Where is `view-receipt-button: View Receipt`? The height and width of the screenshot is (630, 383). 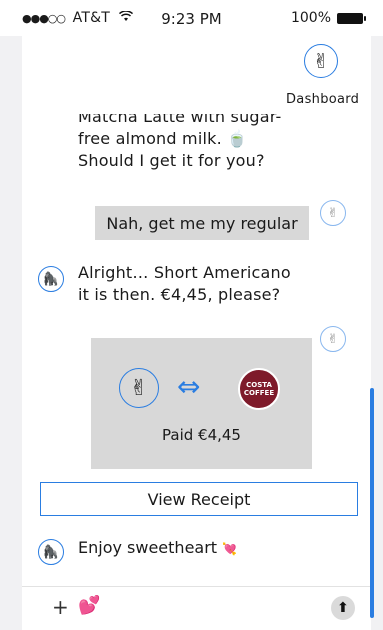 view-receipt-button: View Receipt is located at coordinates (199, 499).